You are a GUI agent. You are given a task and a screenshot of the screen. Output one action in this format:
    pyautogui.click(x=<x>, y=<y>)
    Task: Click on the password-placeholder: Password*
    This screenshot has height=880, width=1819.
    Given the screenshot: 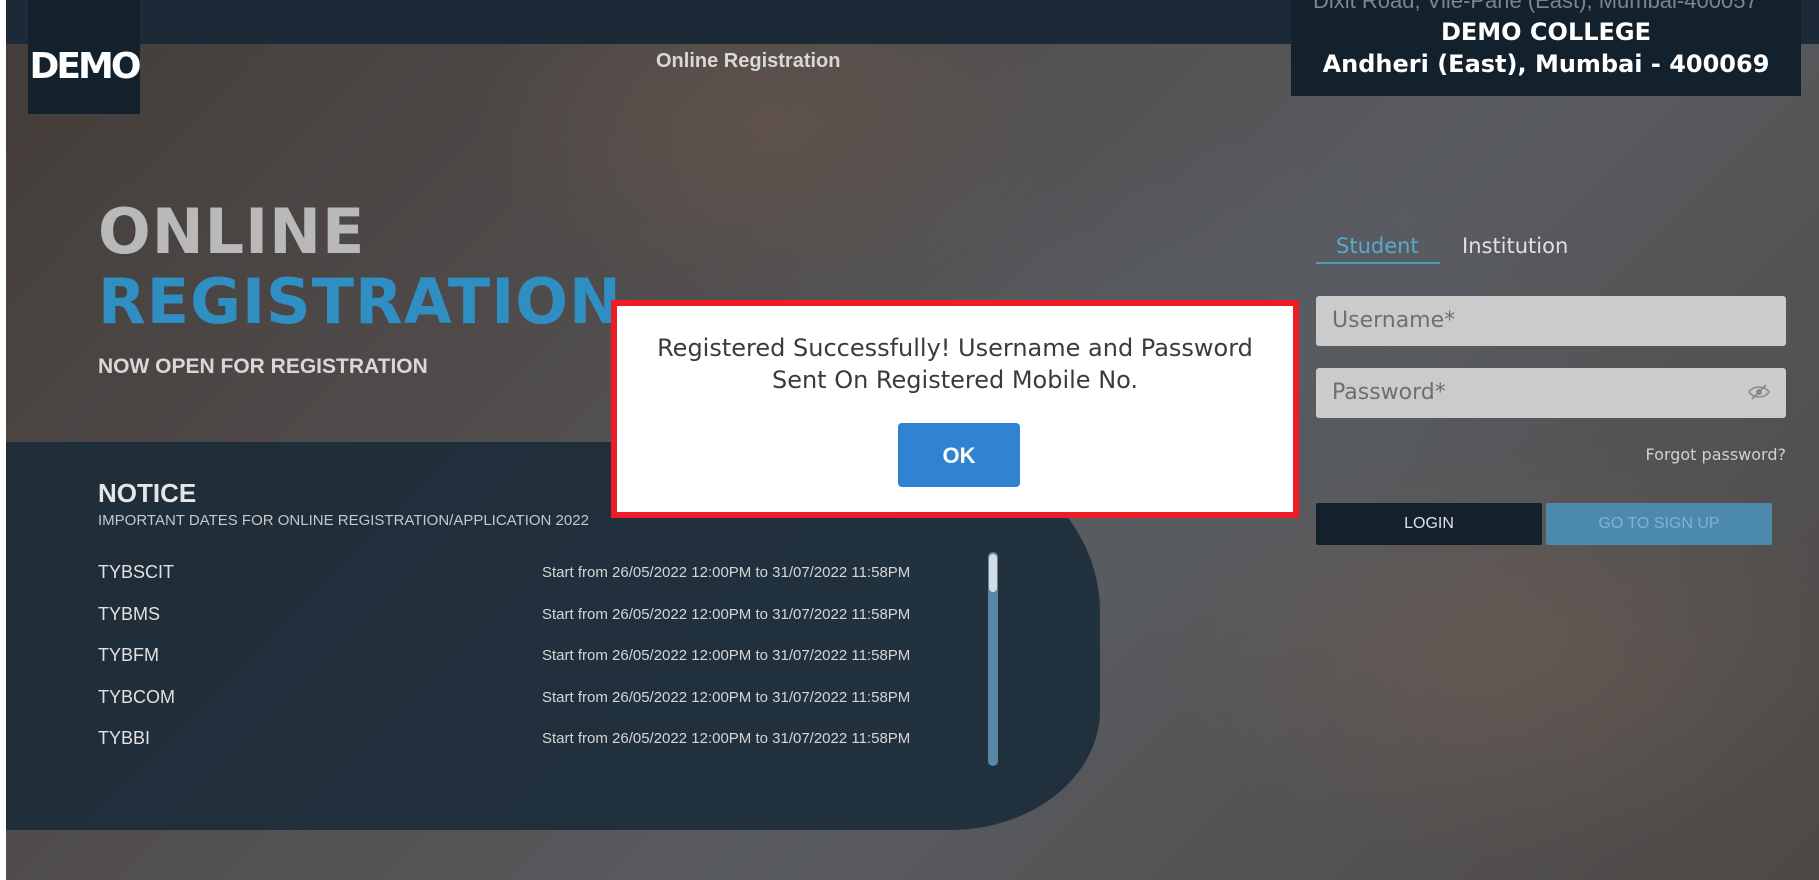 What is the action you would take?
    pyautogui.click(x=1389, y=392)
    